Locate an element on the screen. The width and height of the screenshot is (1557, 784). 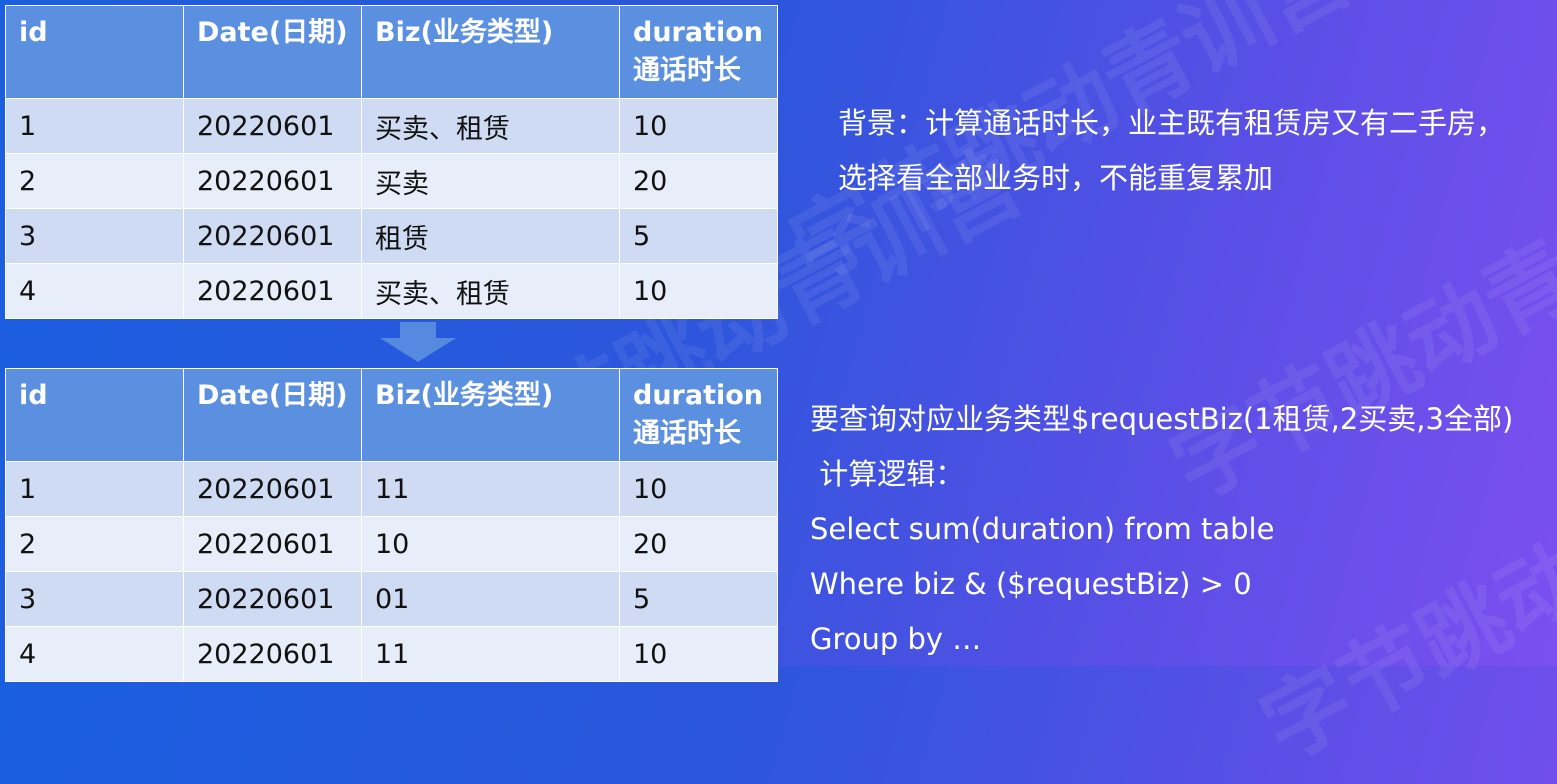
table-row: 2 20220601 买卖 20 is located at coordinates (391, 181).